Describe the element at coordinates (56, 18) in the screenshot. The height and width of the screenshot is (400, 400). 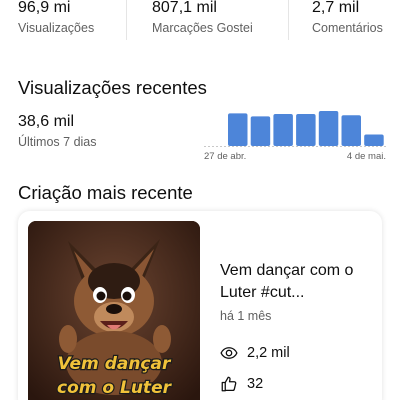
I see `stat-views: 96,9 mi Visualizações` at that location.